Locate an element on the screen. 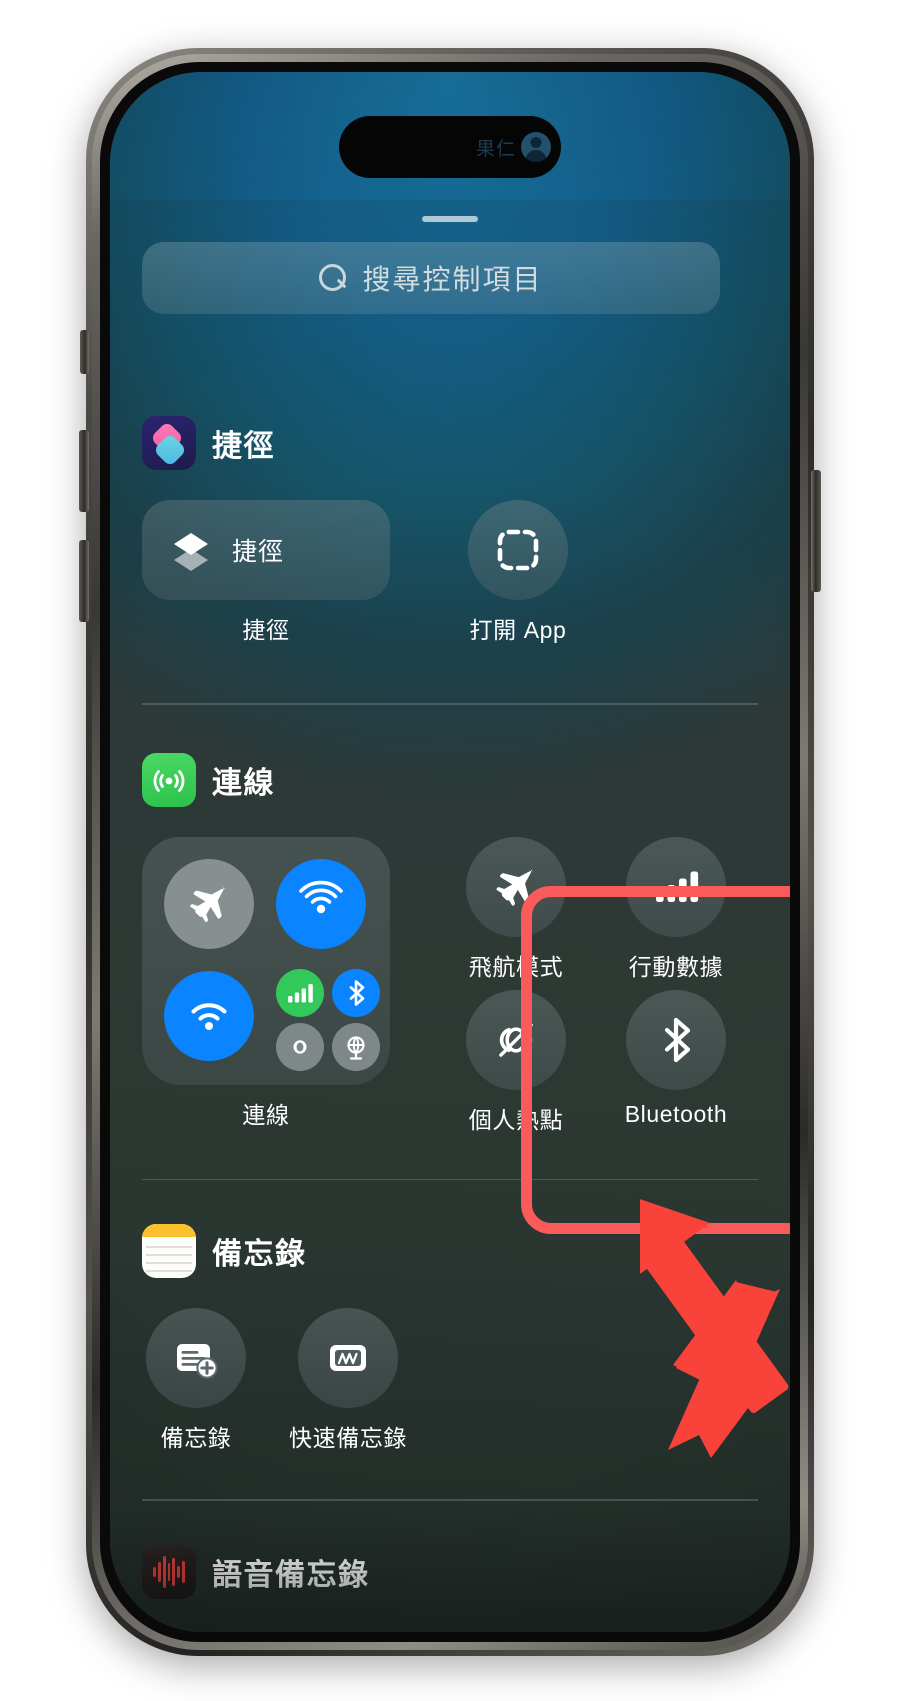  pod-wifi-toggle is located at coordinates (209, 1015).